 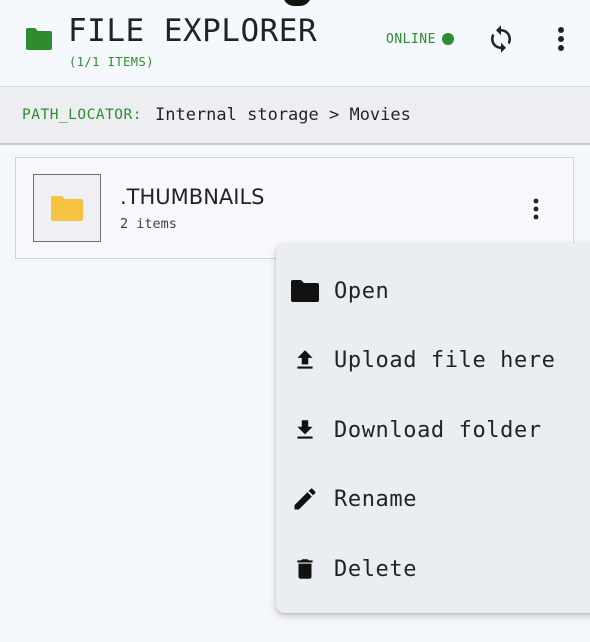 I want to click on menu-item-upload: Upload file here, so click(x=433, y=360).